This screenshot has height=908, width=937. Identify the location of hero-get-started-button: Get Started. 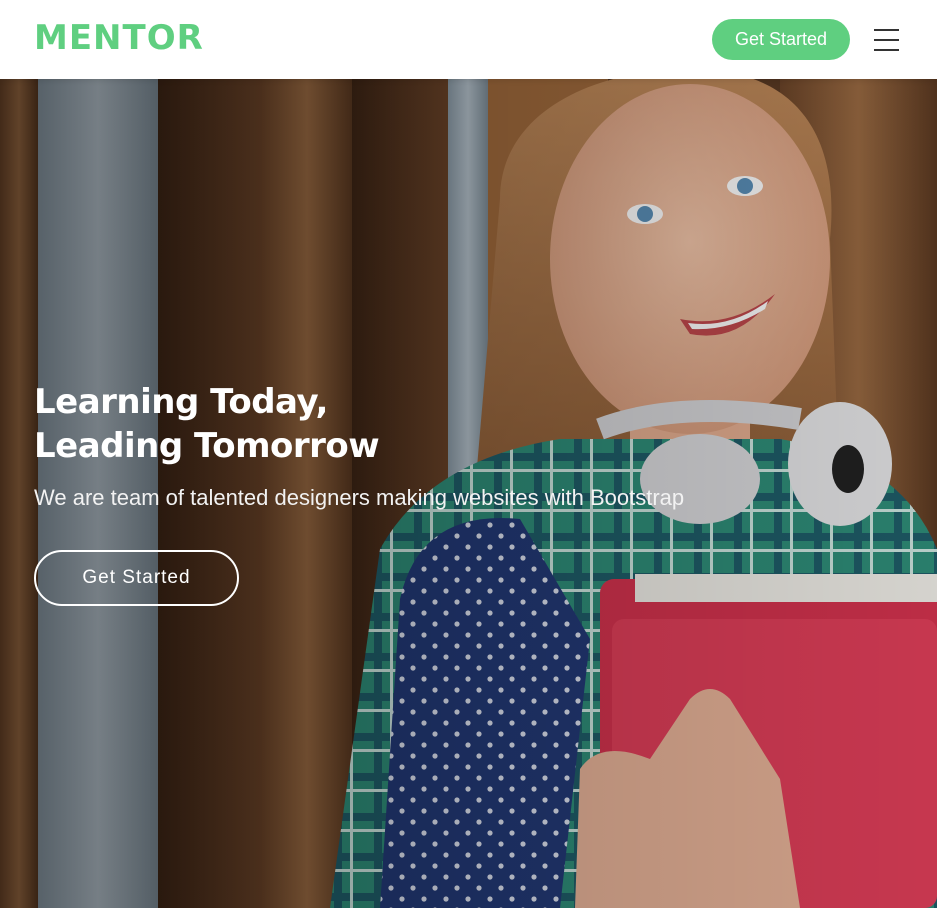
(136, 578).